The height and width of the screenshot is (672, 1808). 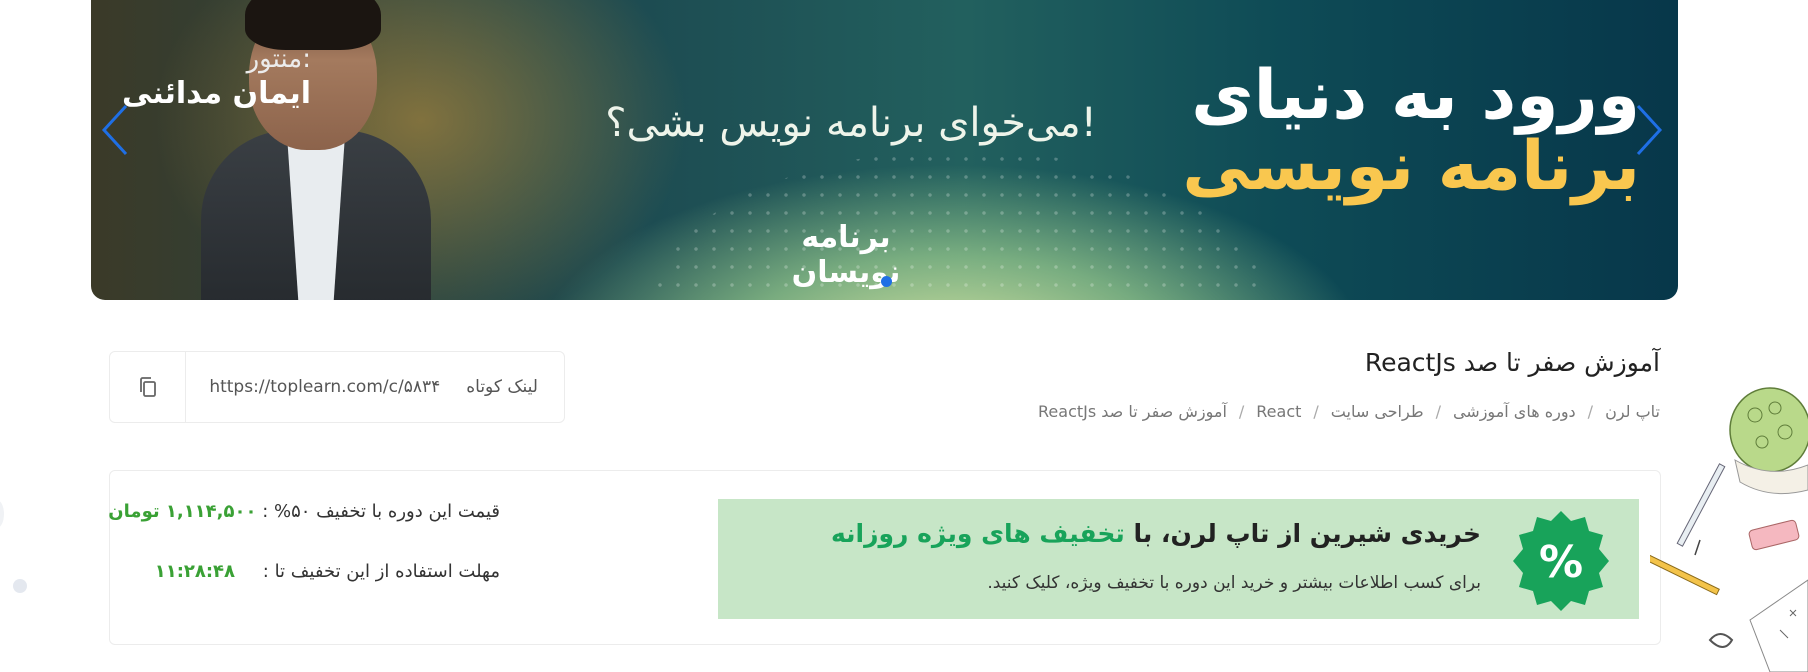 What do you see at coordinates (1778, 625) in the screenshot?
I see `paper-illustration` at bounding box center [1778, 625].